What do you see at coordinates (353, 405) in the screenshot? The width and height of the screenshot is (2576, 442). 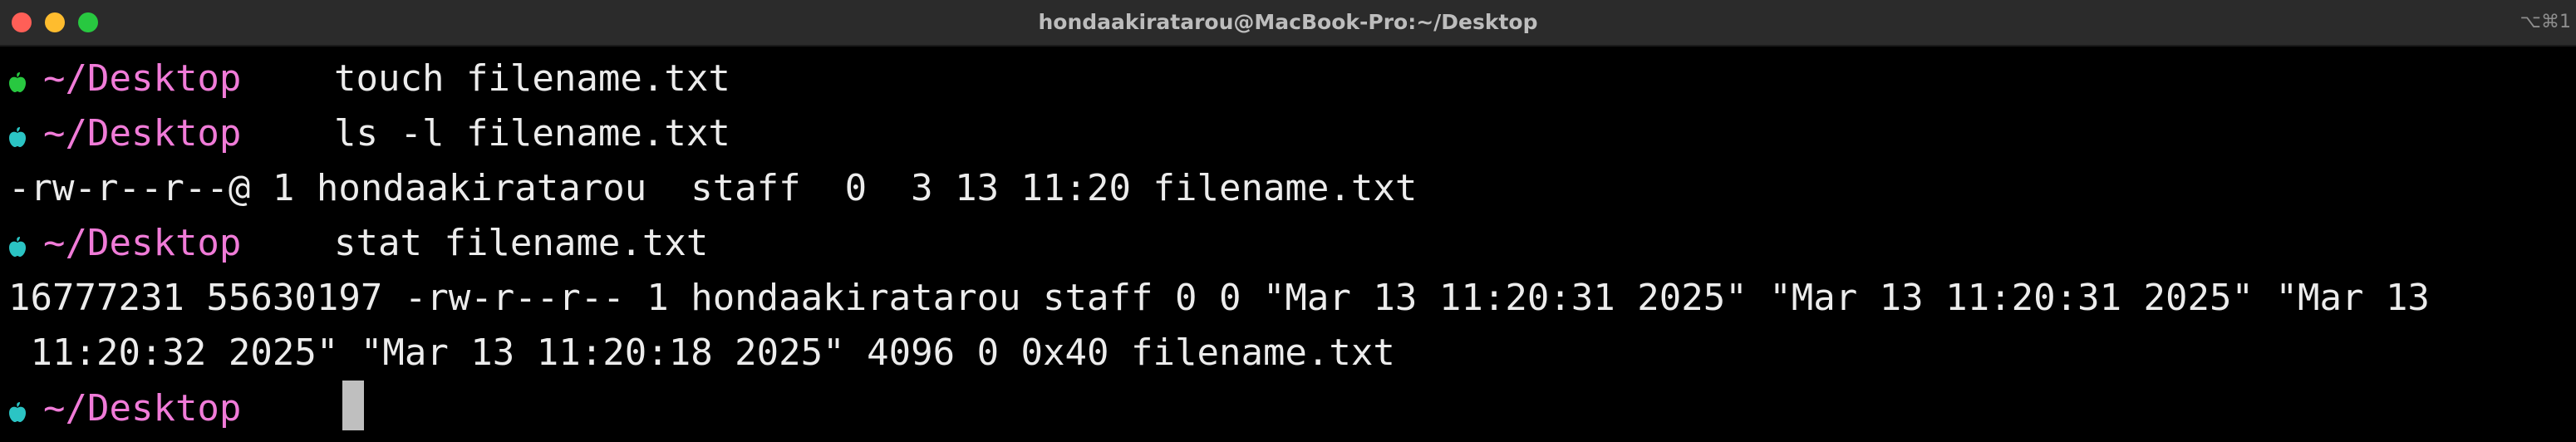 I see `text-cursor` at bounding box center [353, 405].